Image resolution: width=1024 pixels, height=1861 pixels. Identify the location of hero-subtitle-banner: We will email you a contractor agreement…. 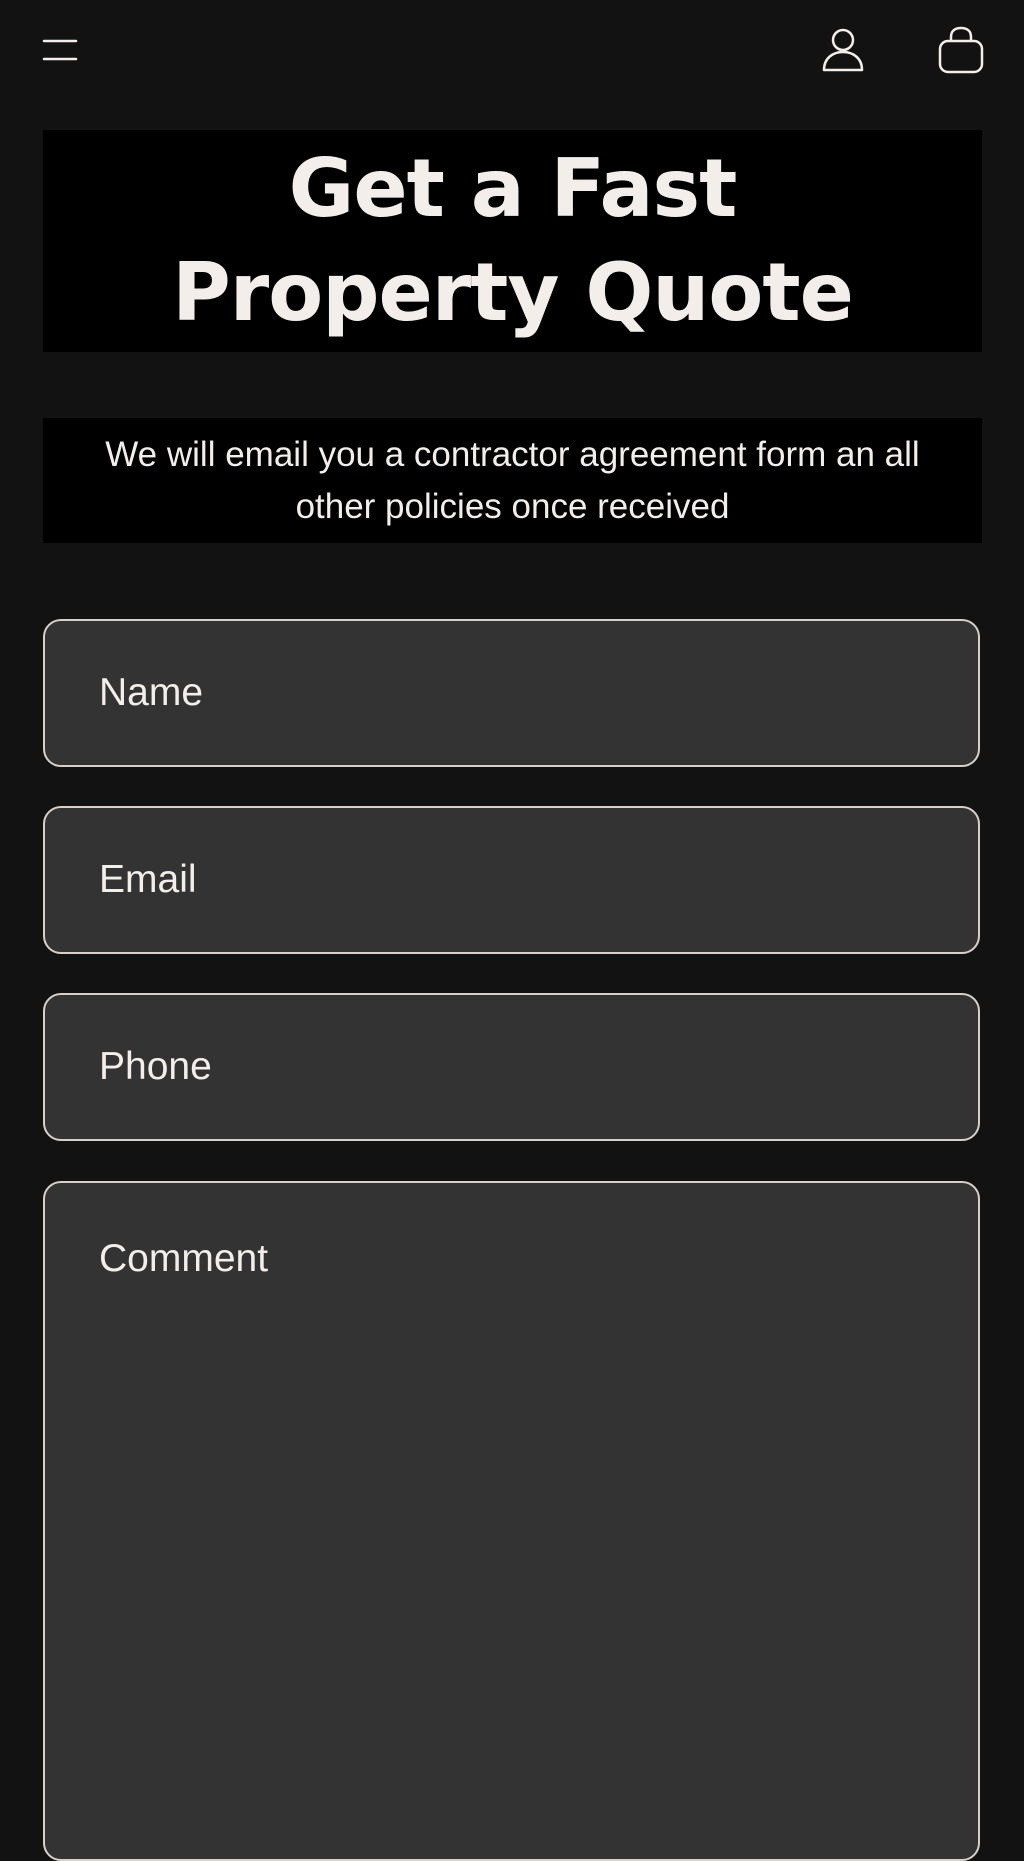
(512, 480).